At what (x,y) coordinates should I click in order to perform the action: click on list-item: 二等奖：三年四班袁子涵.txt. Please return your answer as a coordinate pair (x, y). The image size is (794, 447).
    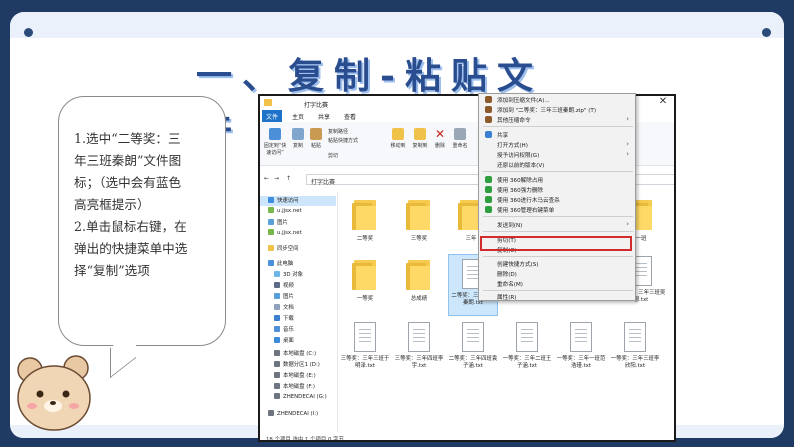
    Looking at the image, I should click on (473, 346).